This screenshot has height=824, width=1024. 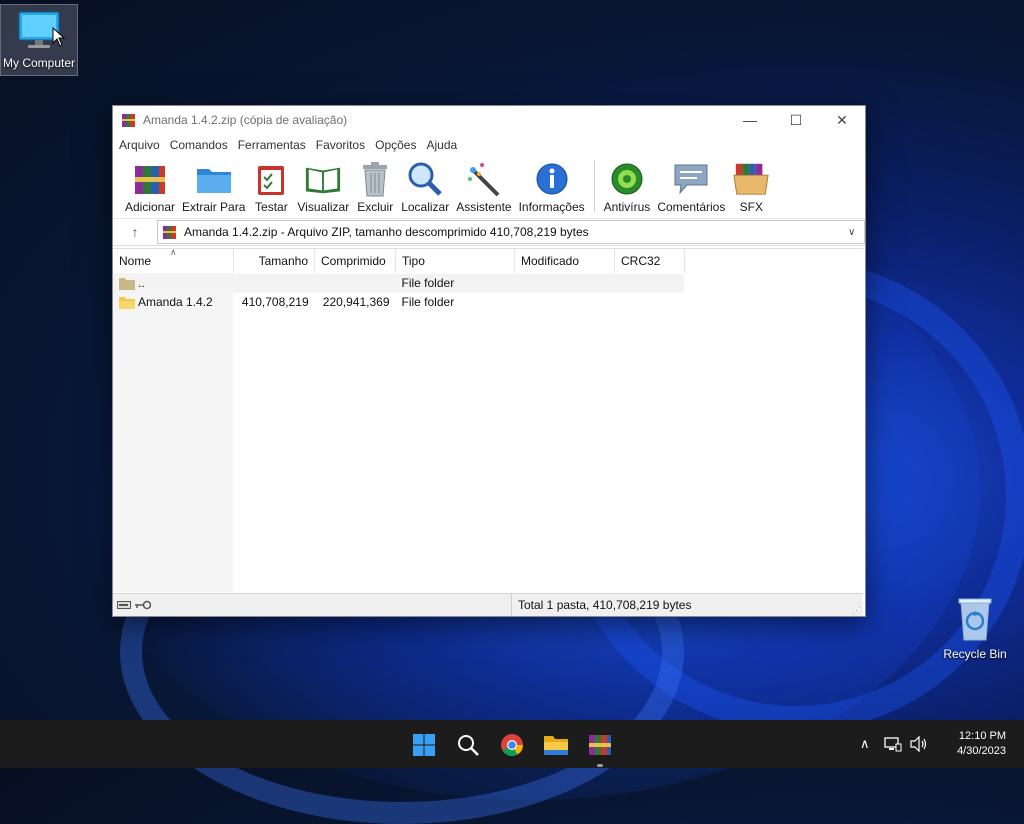 I want to click on name-column-shade, so click(x=173, y=432).